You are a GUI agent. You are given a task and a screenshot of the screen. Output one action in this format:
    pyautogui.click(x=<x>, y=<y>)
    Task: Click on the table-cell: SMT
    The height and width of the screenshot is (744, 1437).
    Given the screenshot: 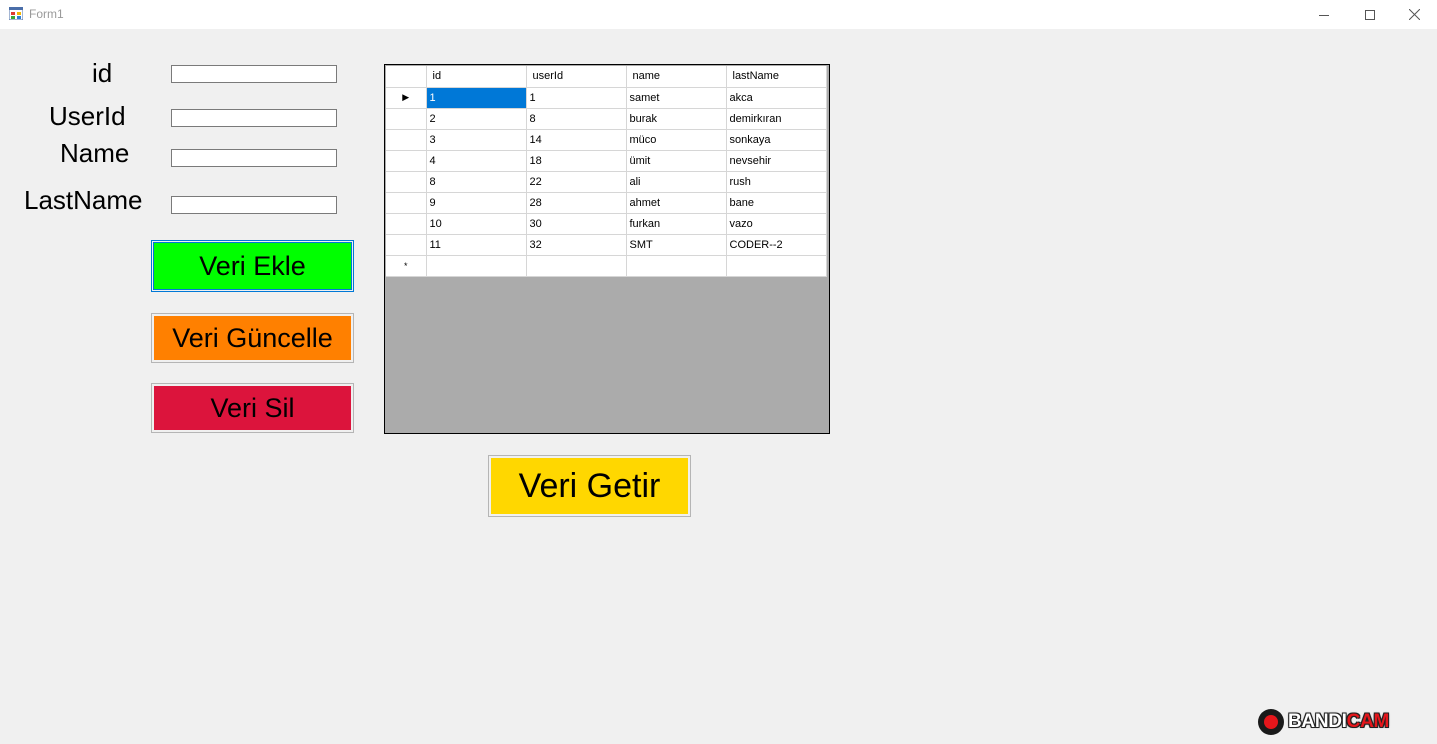 What is the action you would take?
    pyautogui.click(x=676, y=245)
    